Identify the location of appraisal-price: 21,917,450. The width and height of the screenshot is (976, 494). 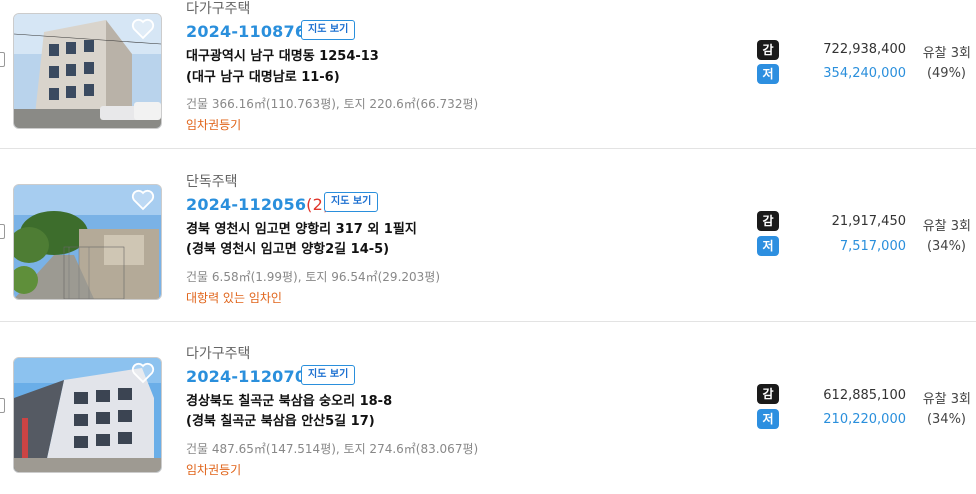
(868, 221).